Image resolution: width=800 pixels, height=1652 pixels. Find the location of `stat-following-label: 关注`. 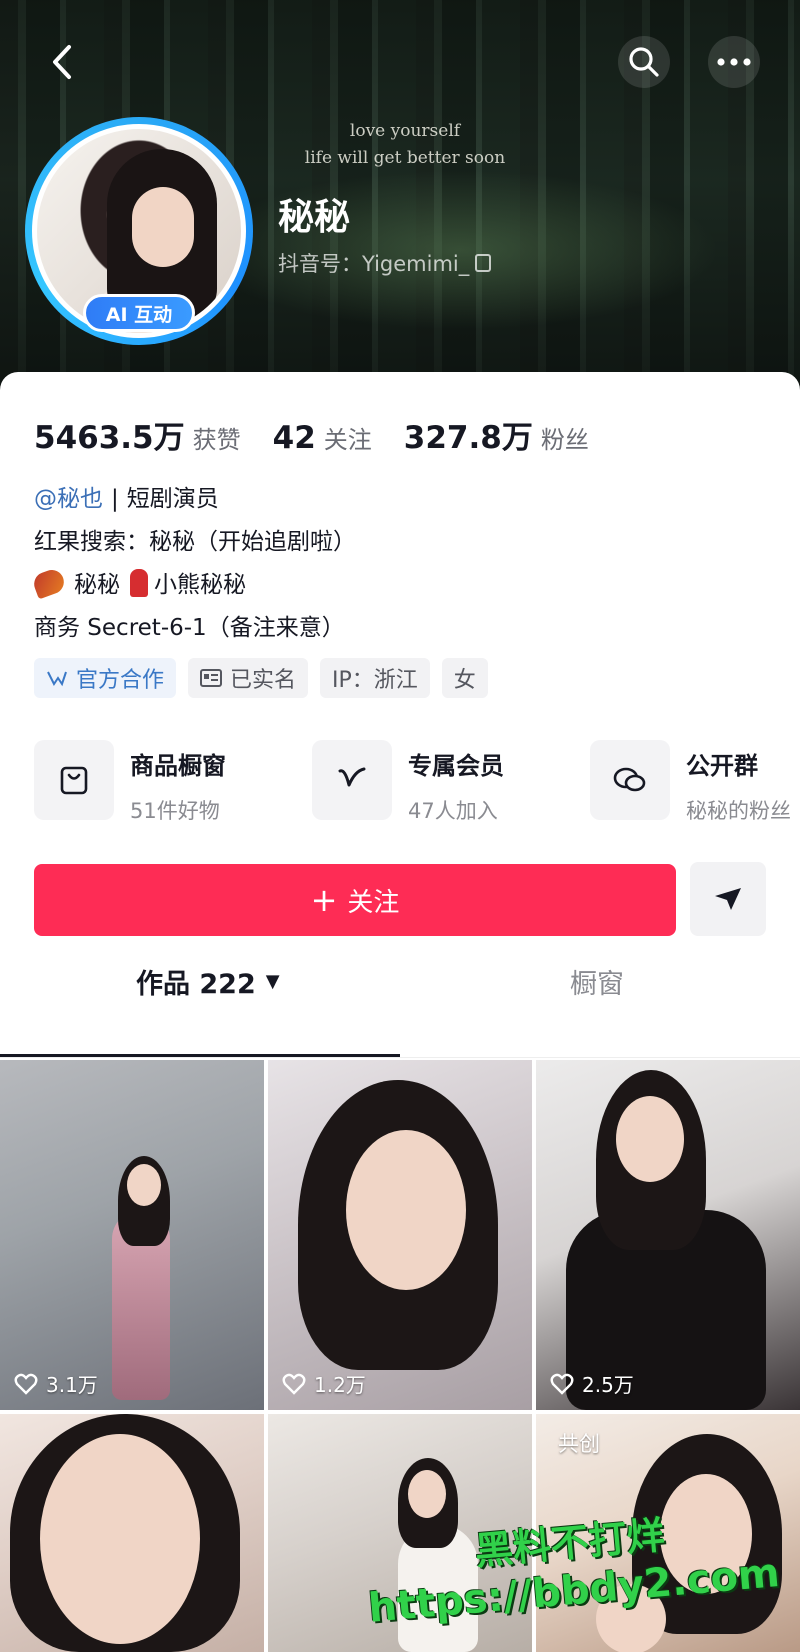

stat-following-label: 关注 is located at coordinates (347, 440).